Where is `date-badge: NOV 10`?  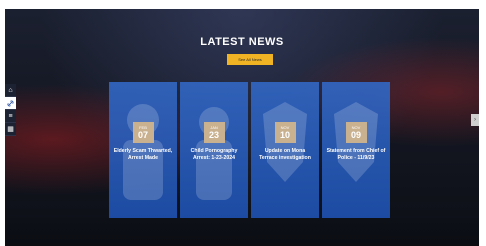
date-badge: NOV 10 is located at coordinates (285, 132).